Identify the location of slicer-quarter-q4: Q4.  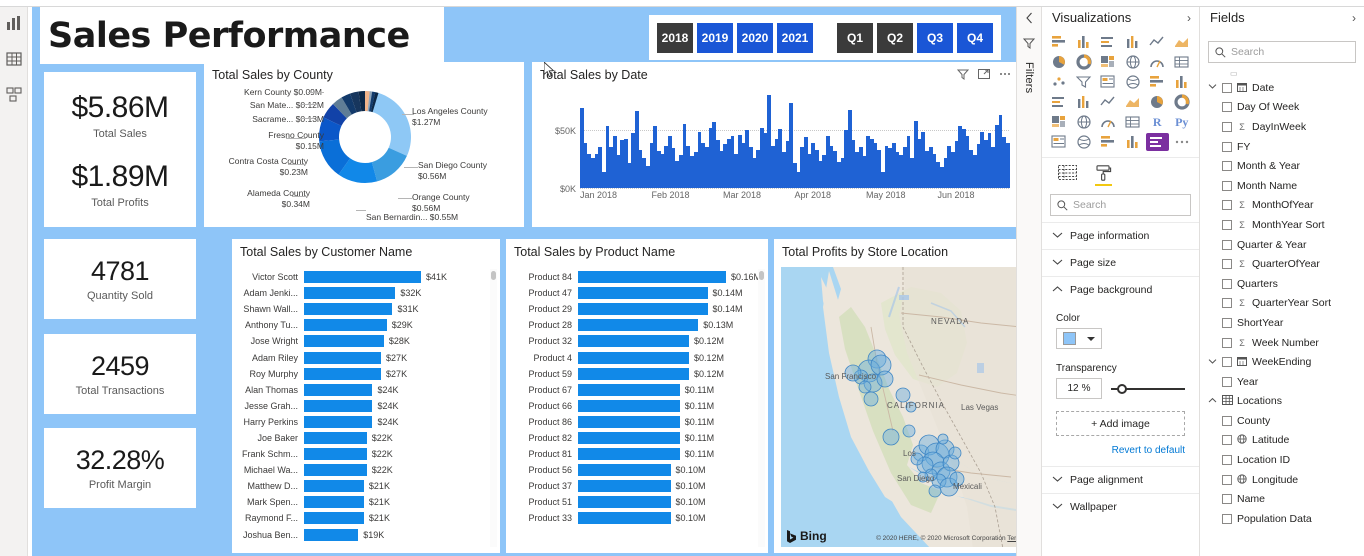
(975, 37).